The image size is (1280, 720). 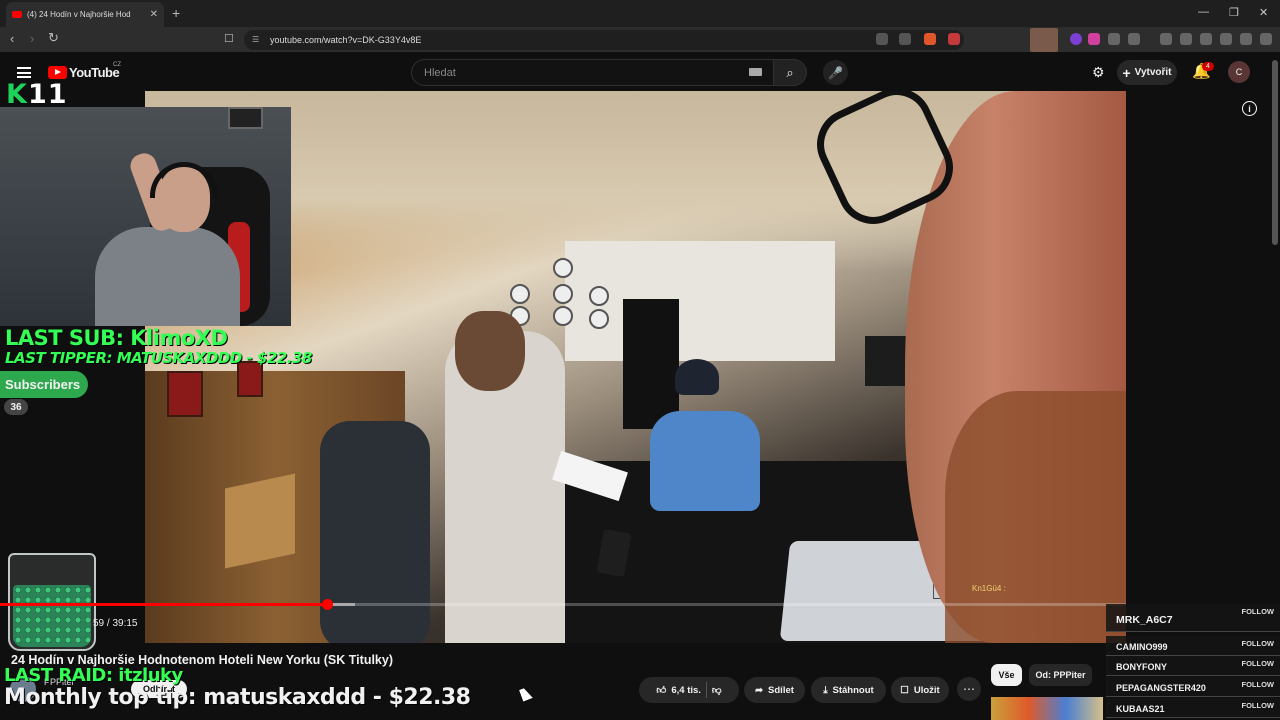 What do you see at coordinates (1275, 152) in the screenshot?
I see `page-scrollbar` at bounding box center [1275, 152].